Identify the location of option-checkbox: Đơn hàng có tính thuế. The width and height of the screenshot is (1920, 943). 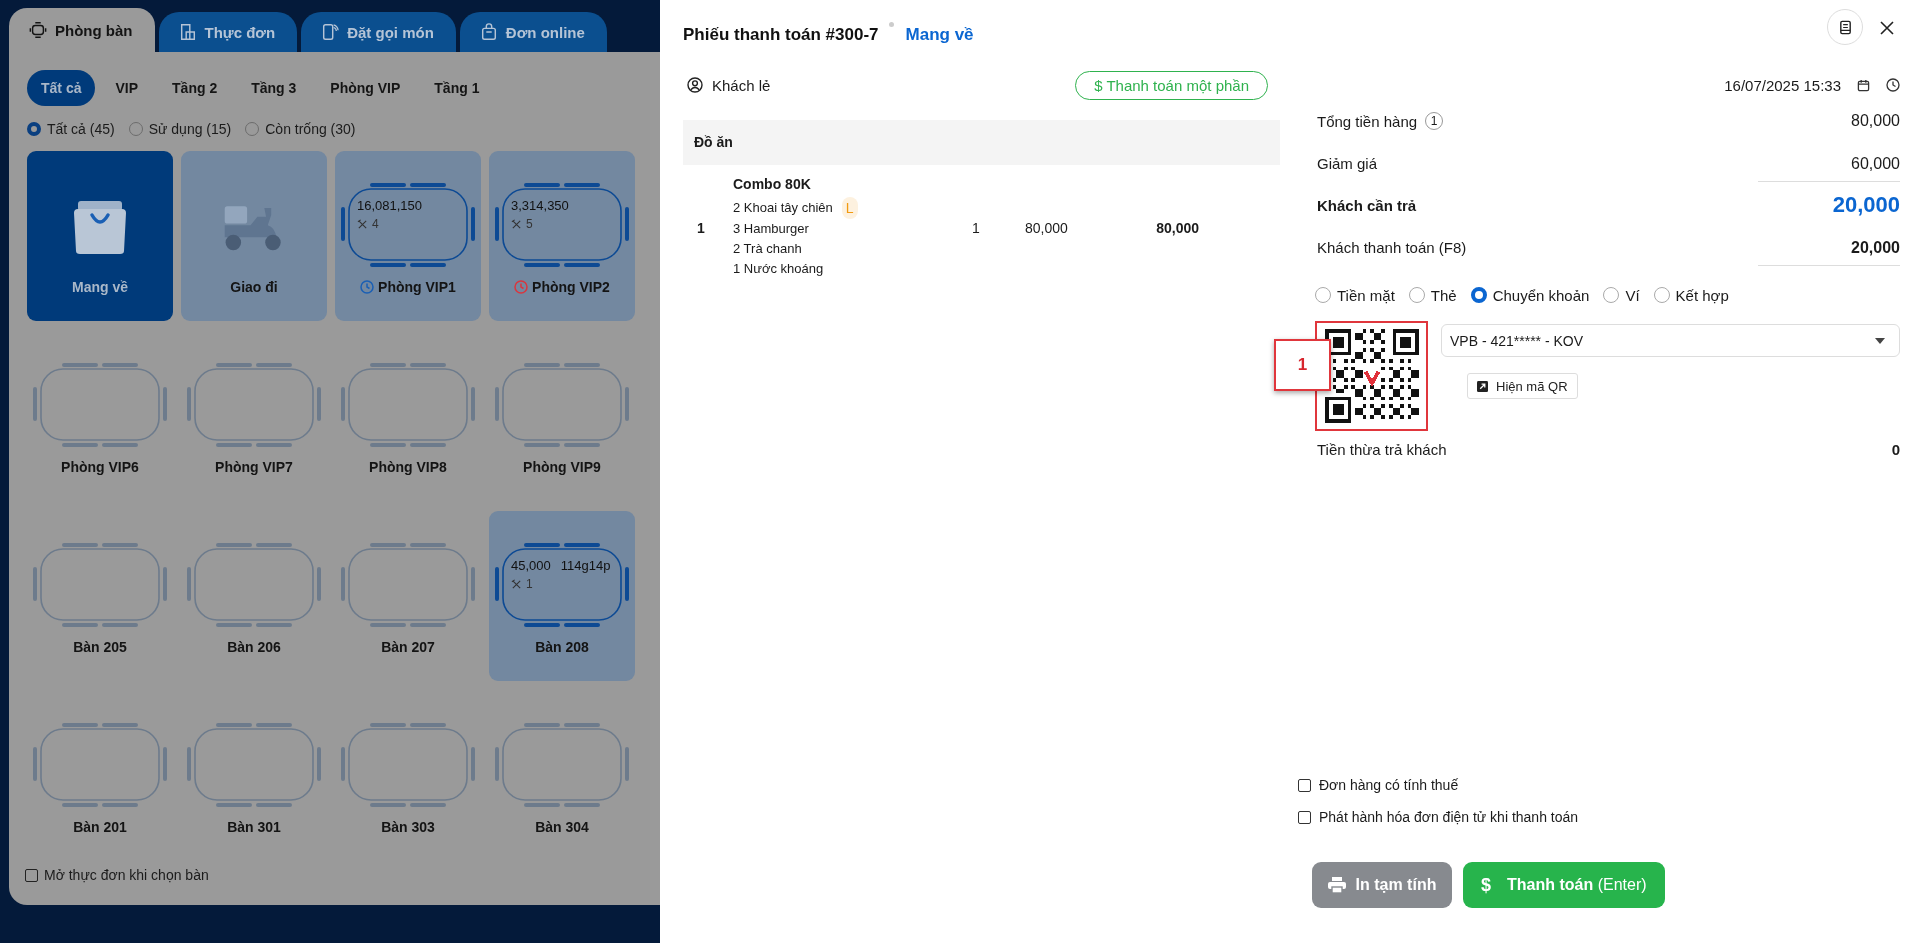
(1599, 785).